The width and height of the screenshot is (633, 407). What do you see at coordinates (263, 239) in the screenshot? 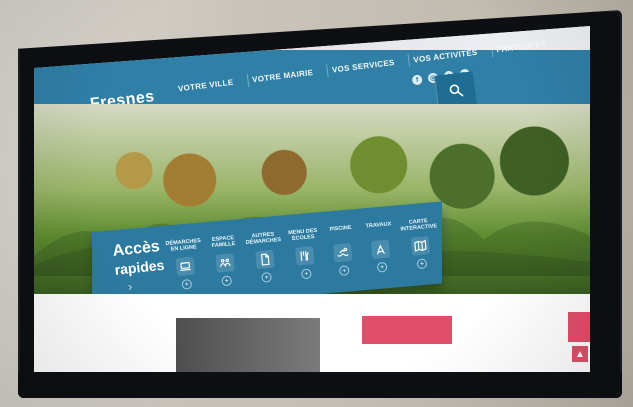
I see `quick-access-item-label: AUTRES DÉMARCHES` at bounding box center [263, 239].